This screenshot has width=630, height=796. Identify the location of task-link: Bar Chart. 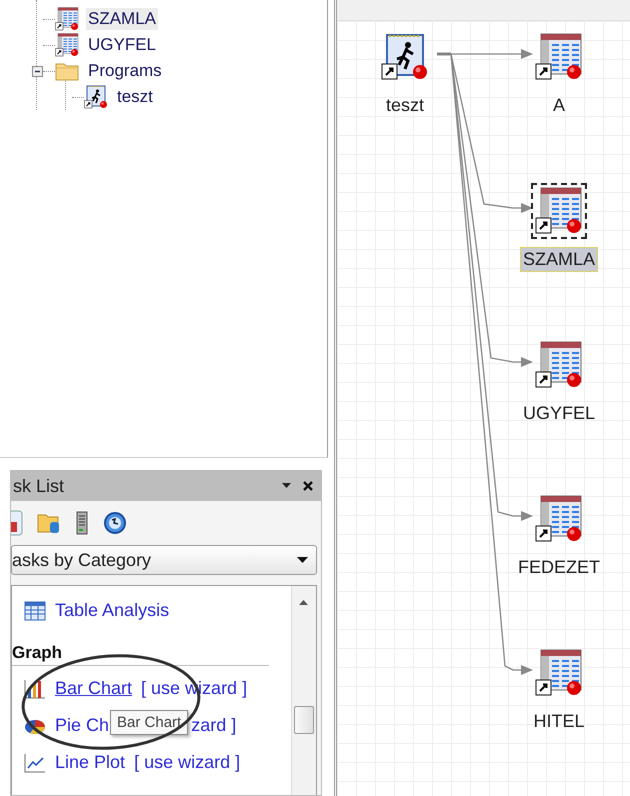
(93, 688).